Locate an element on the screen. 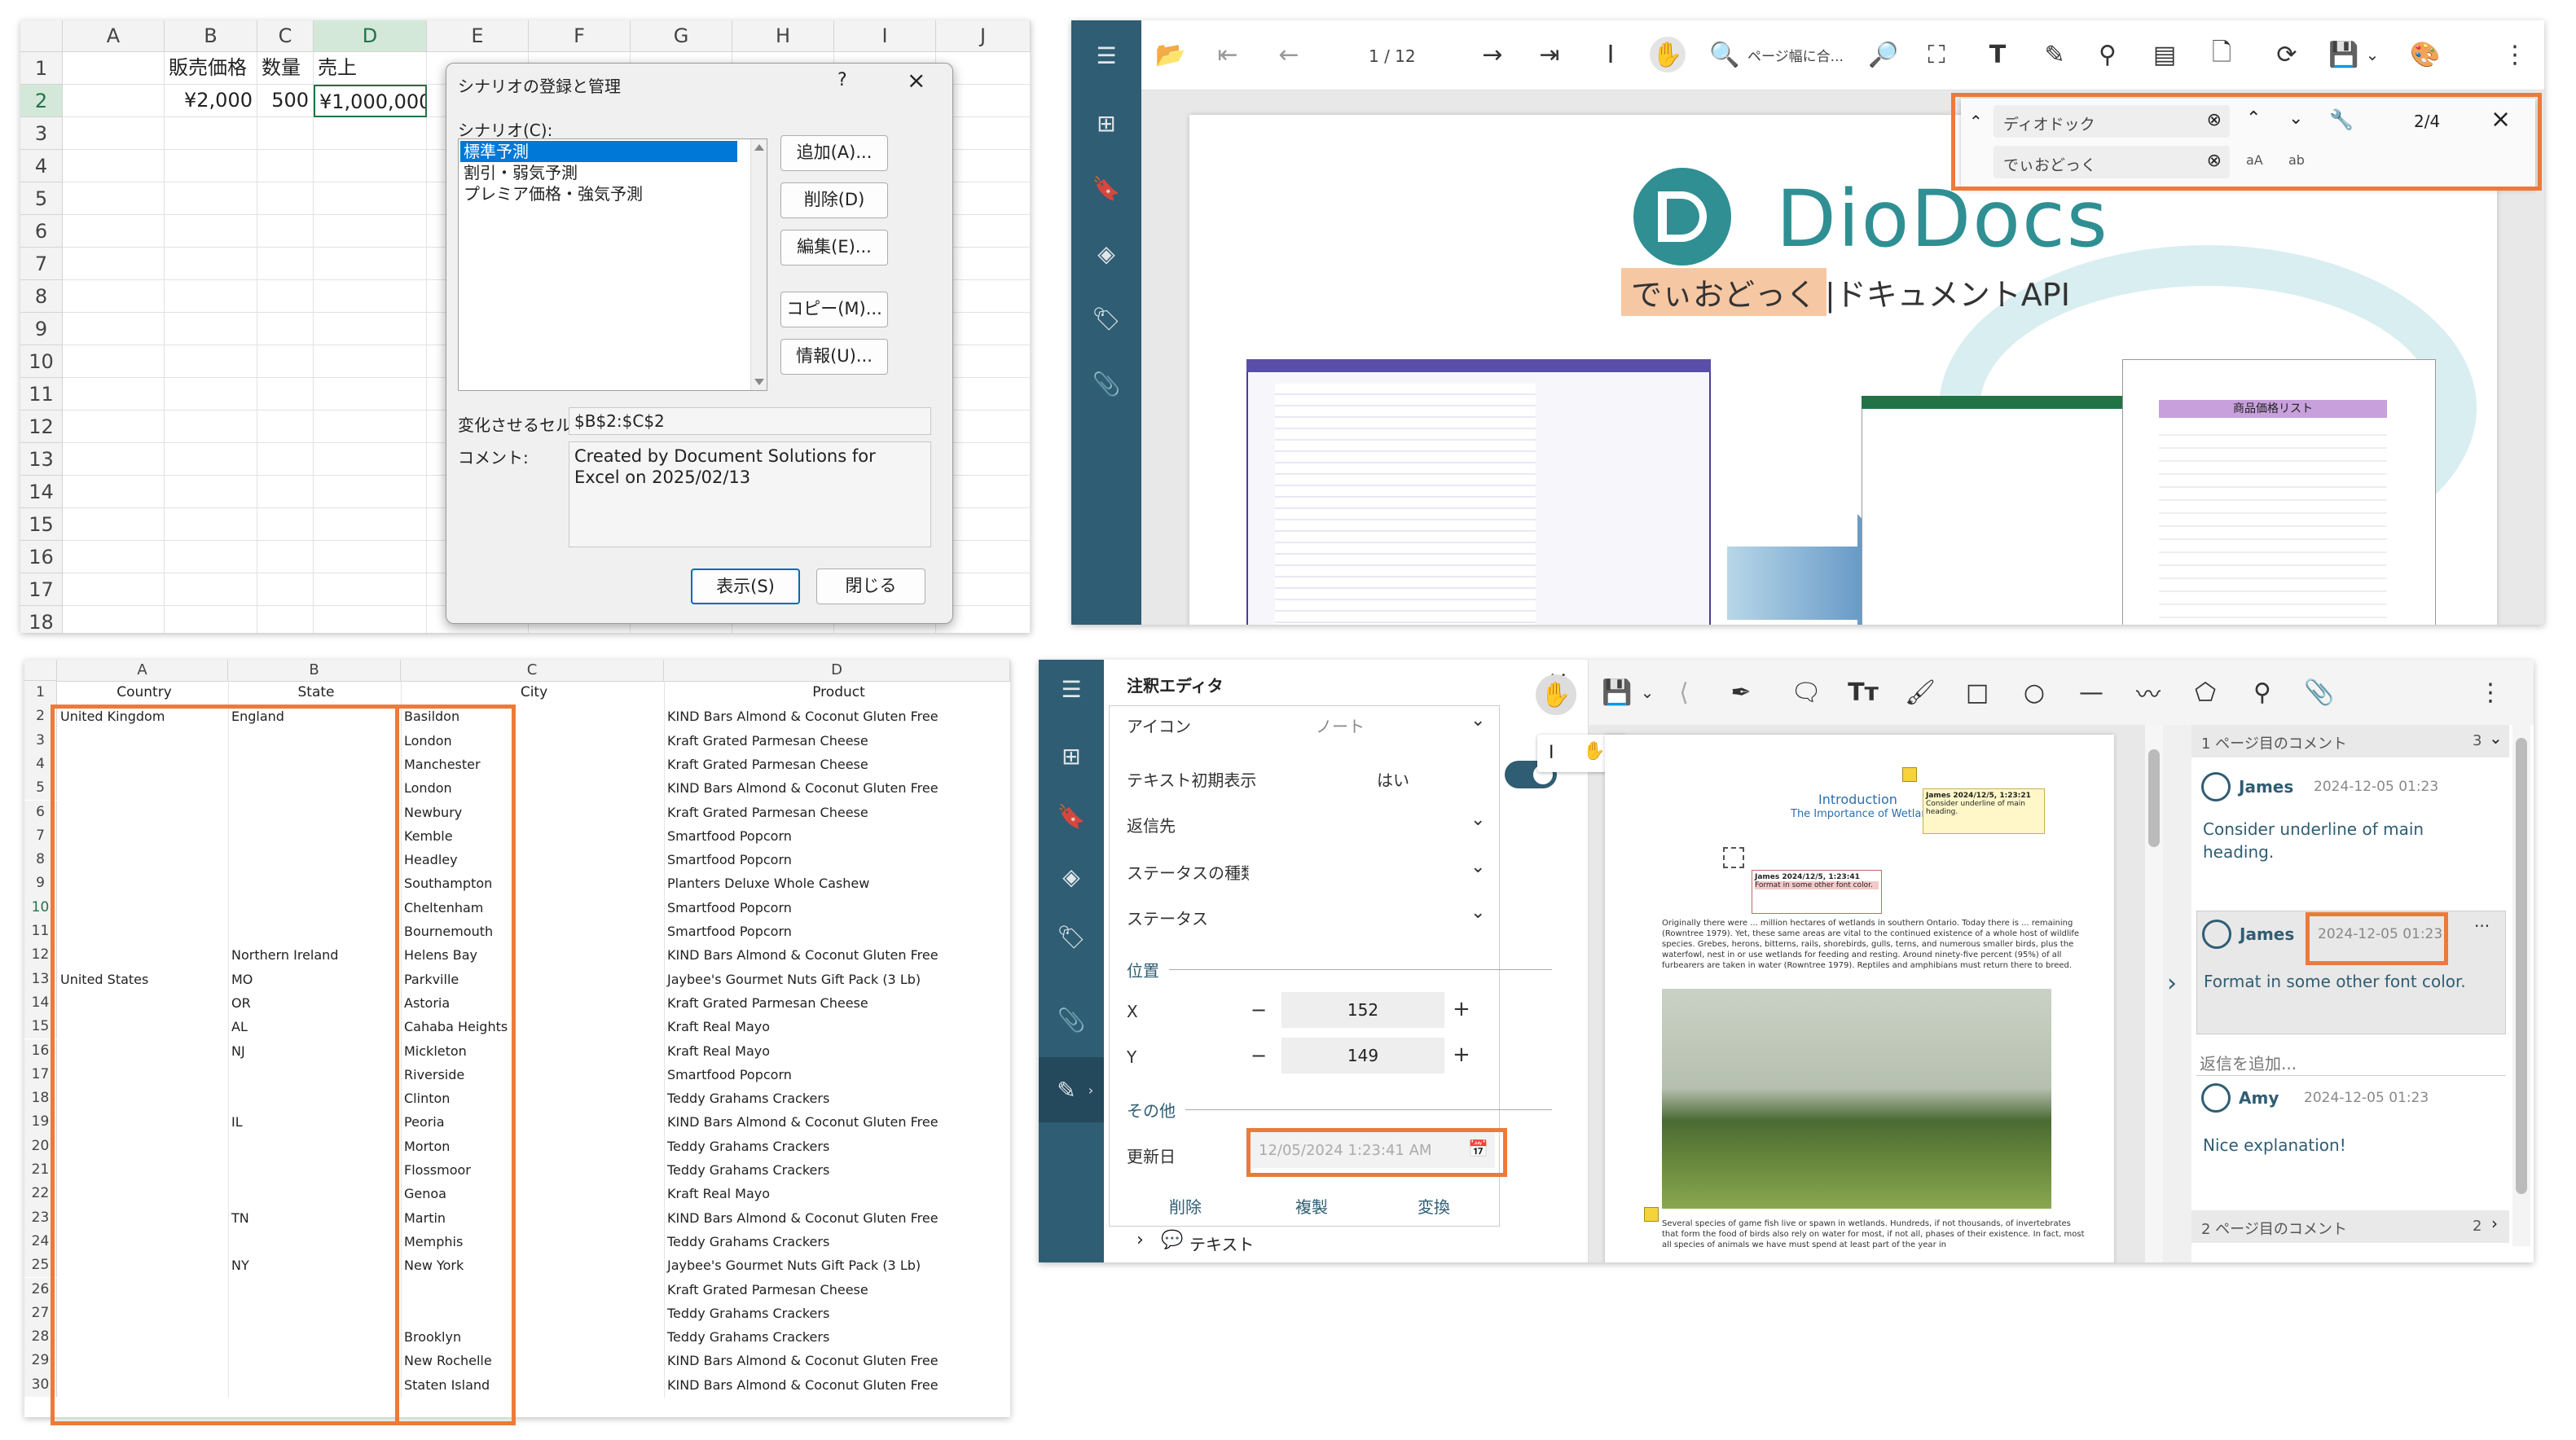 Image resolution: width=2576 pixels, height=1440 pixels. hand-icon: ✋ is located at coordinates (1594, 751).